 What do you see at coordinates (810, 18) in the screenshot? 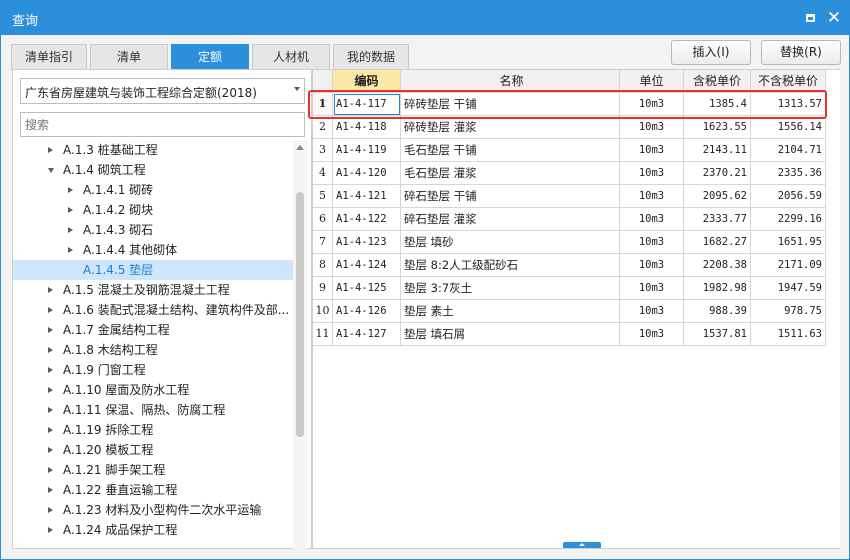
I see `maximize-icon` at bounding box center [810, 18].